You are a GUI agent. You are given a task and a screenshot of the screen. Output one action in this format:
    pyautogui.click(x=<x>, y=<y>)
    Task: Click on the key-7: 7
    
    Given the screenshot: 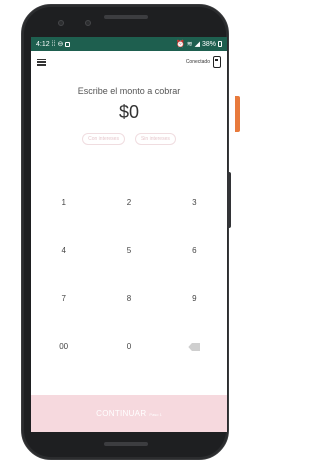 What is the action you would take?
    pyautogui.click(x=63, y=299)
    